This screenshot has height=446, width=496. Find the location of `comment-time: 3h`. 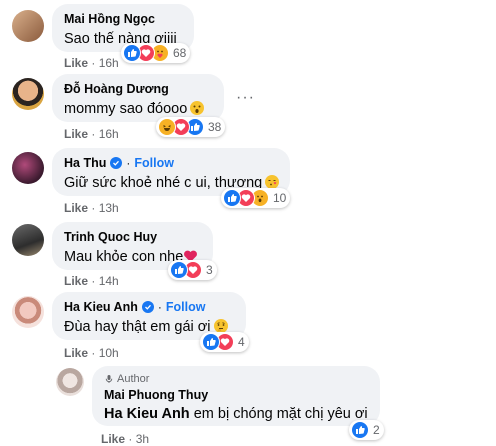

comment-time: 3h is located at coordinates (142, 439).